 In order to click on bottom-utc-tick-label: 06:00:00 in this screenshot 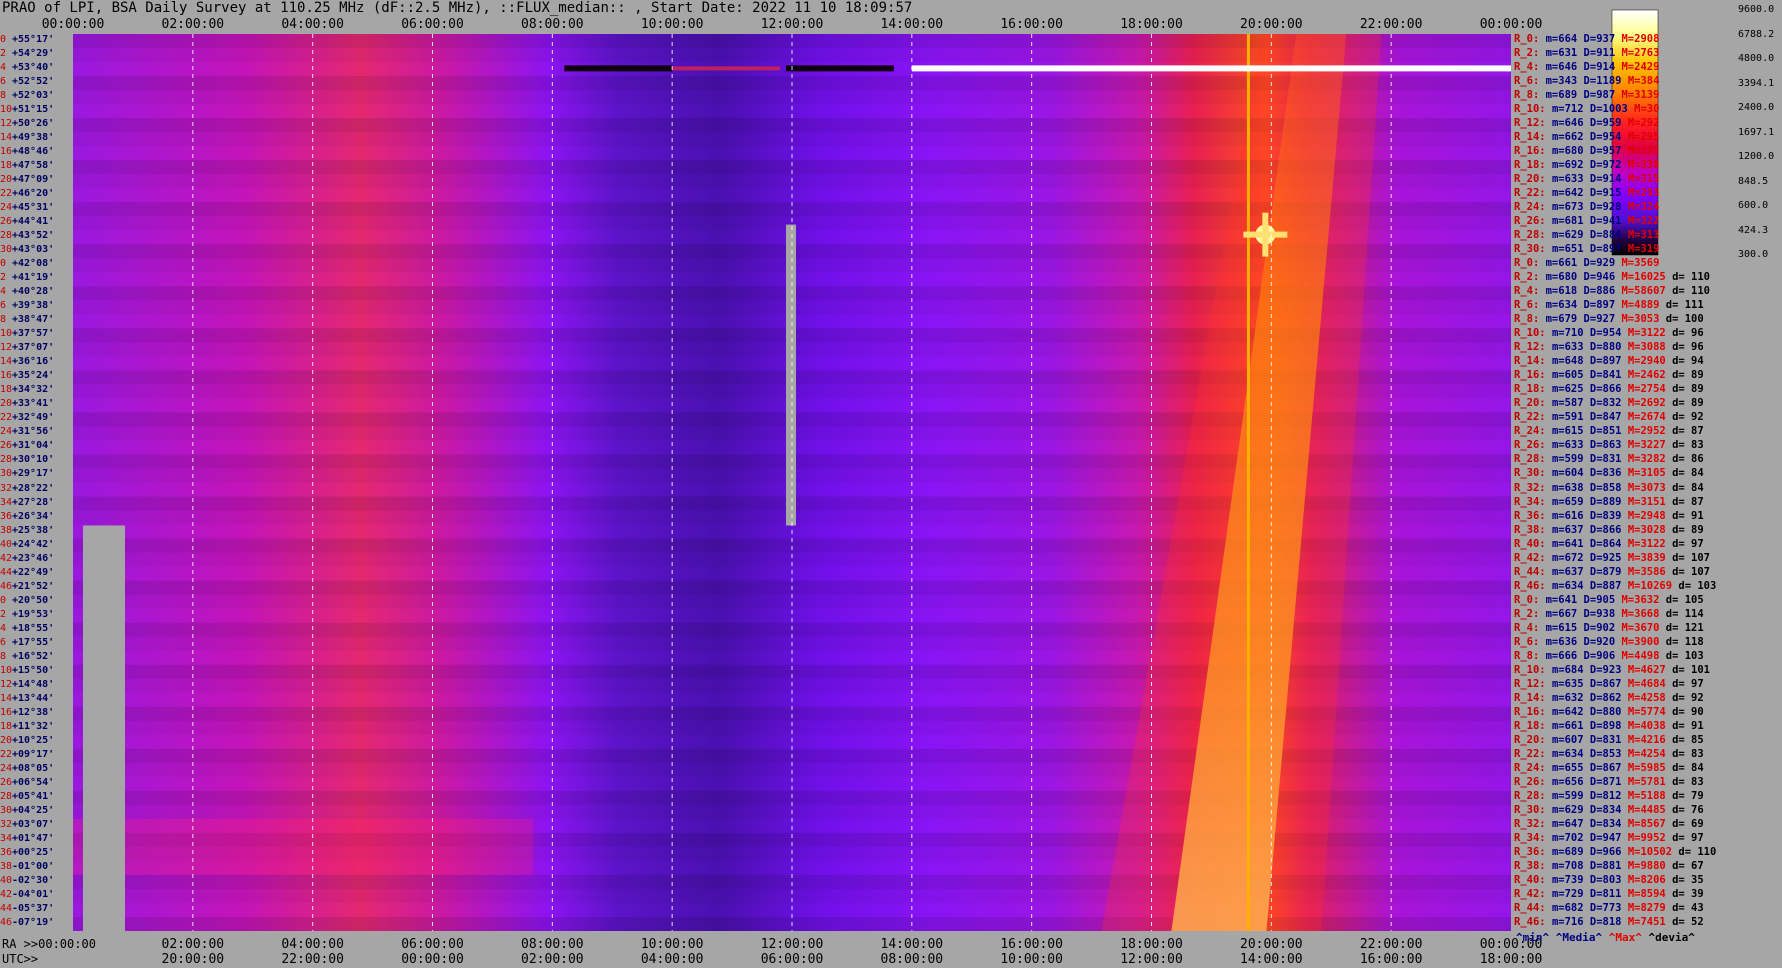, I will do `click(792, 959)`.